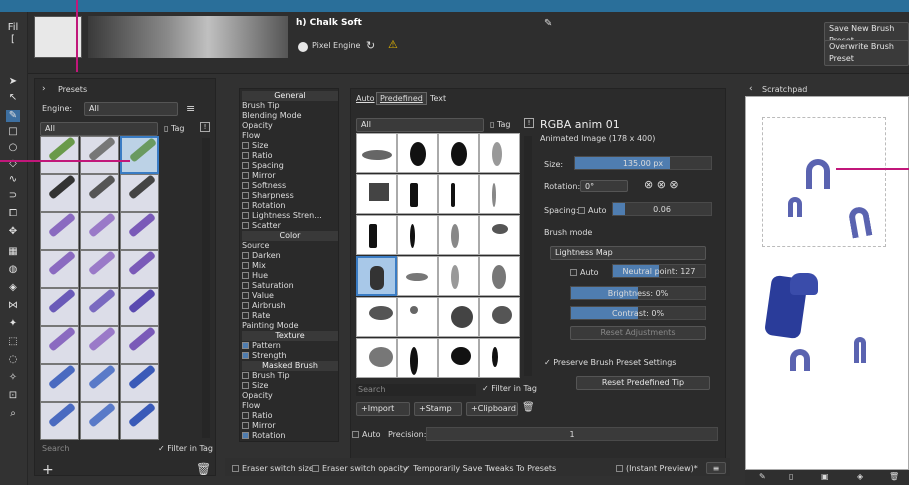 This screenshot has height=485, width=909. Describe the element at coordinates (659, 271) in the screenshot. I see `neutral-point-slider: Neutral point: 127` at that location.